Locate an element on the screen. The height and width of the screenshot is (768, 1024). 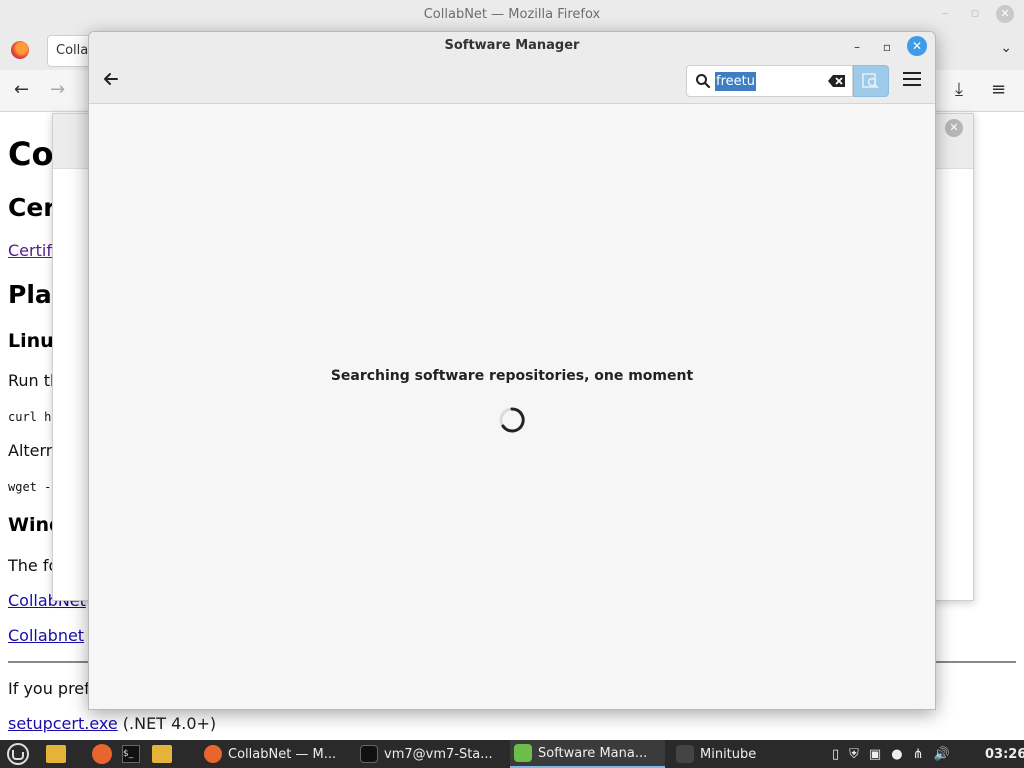
files-launcher is located at coordinates (56, 754).